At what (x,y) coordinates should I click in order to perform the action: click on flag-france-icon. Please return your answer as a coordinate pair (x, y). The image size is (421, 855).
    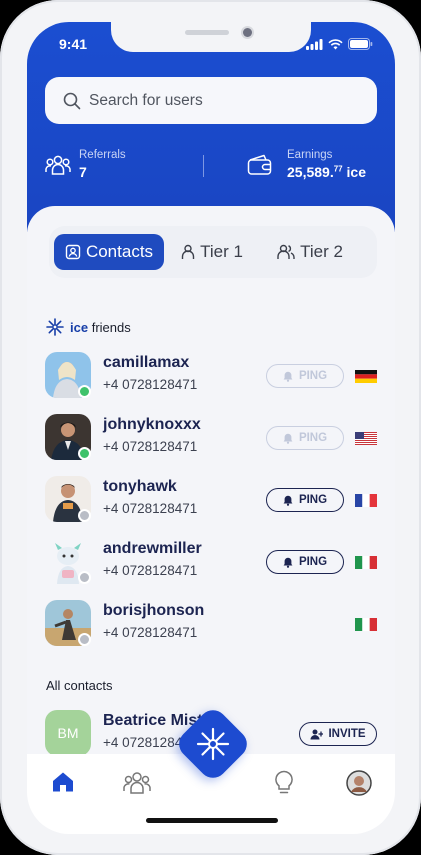
    Looking at the image, I should click on (366, 500).